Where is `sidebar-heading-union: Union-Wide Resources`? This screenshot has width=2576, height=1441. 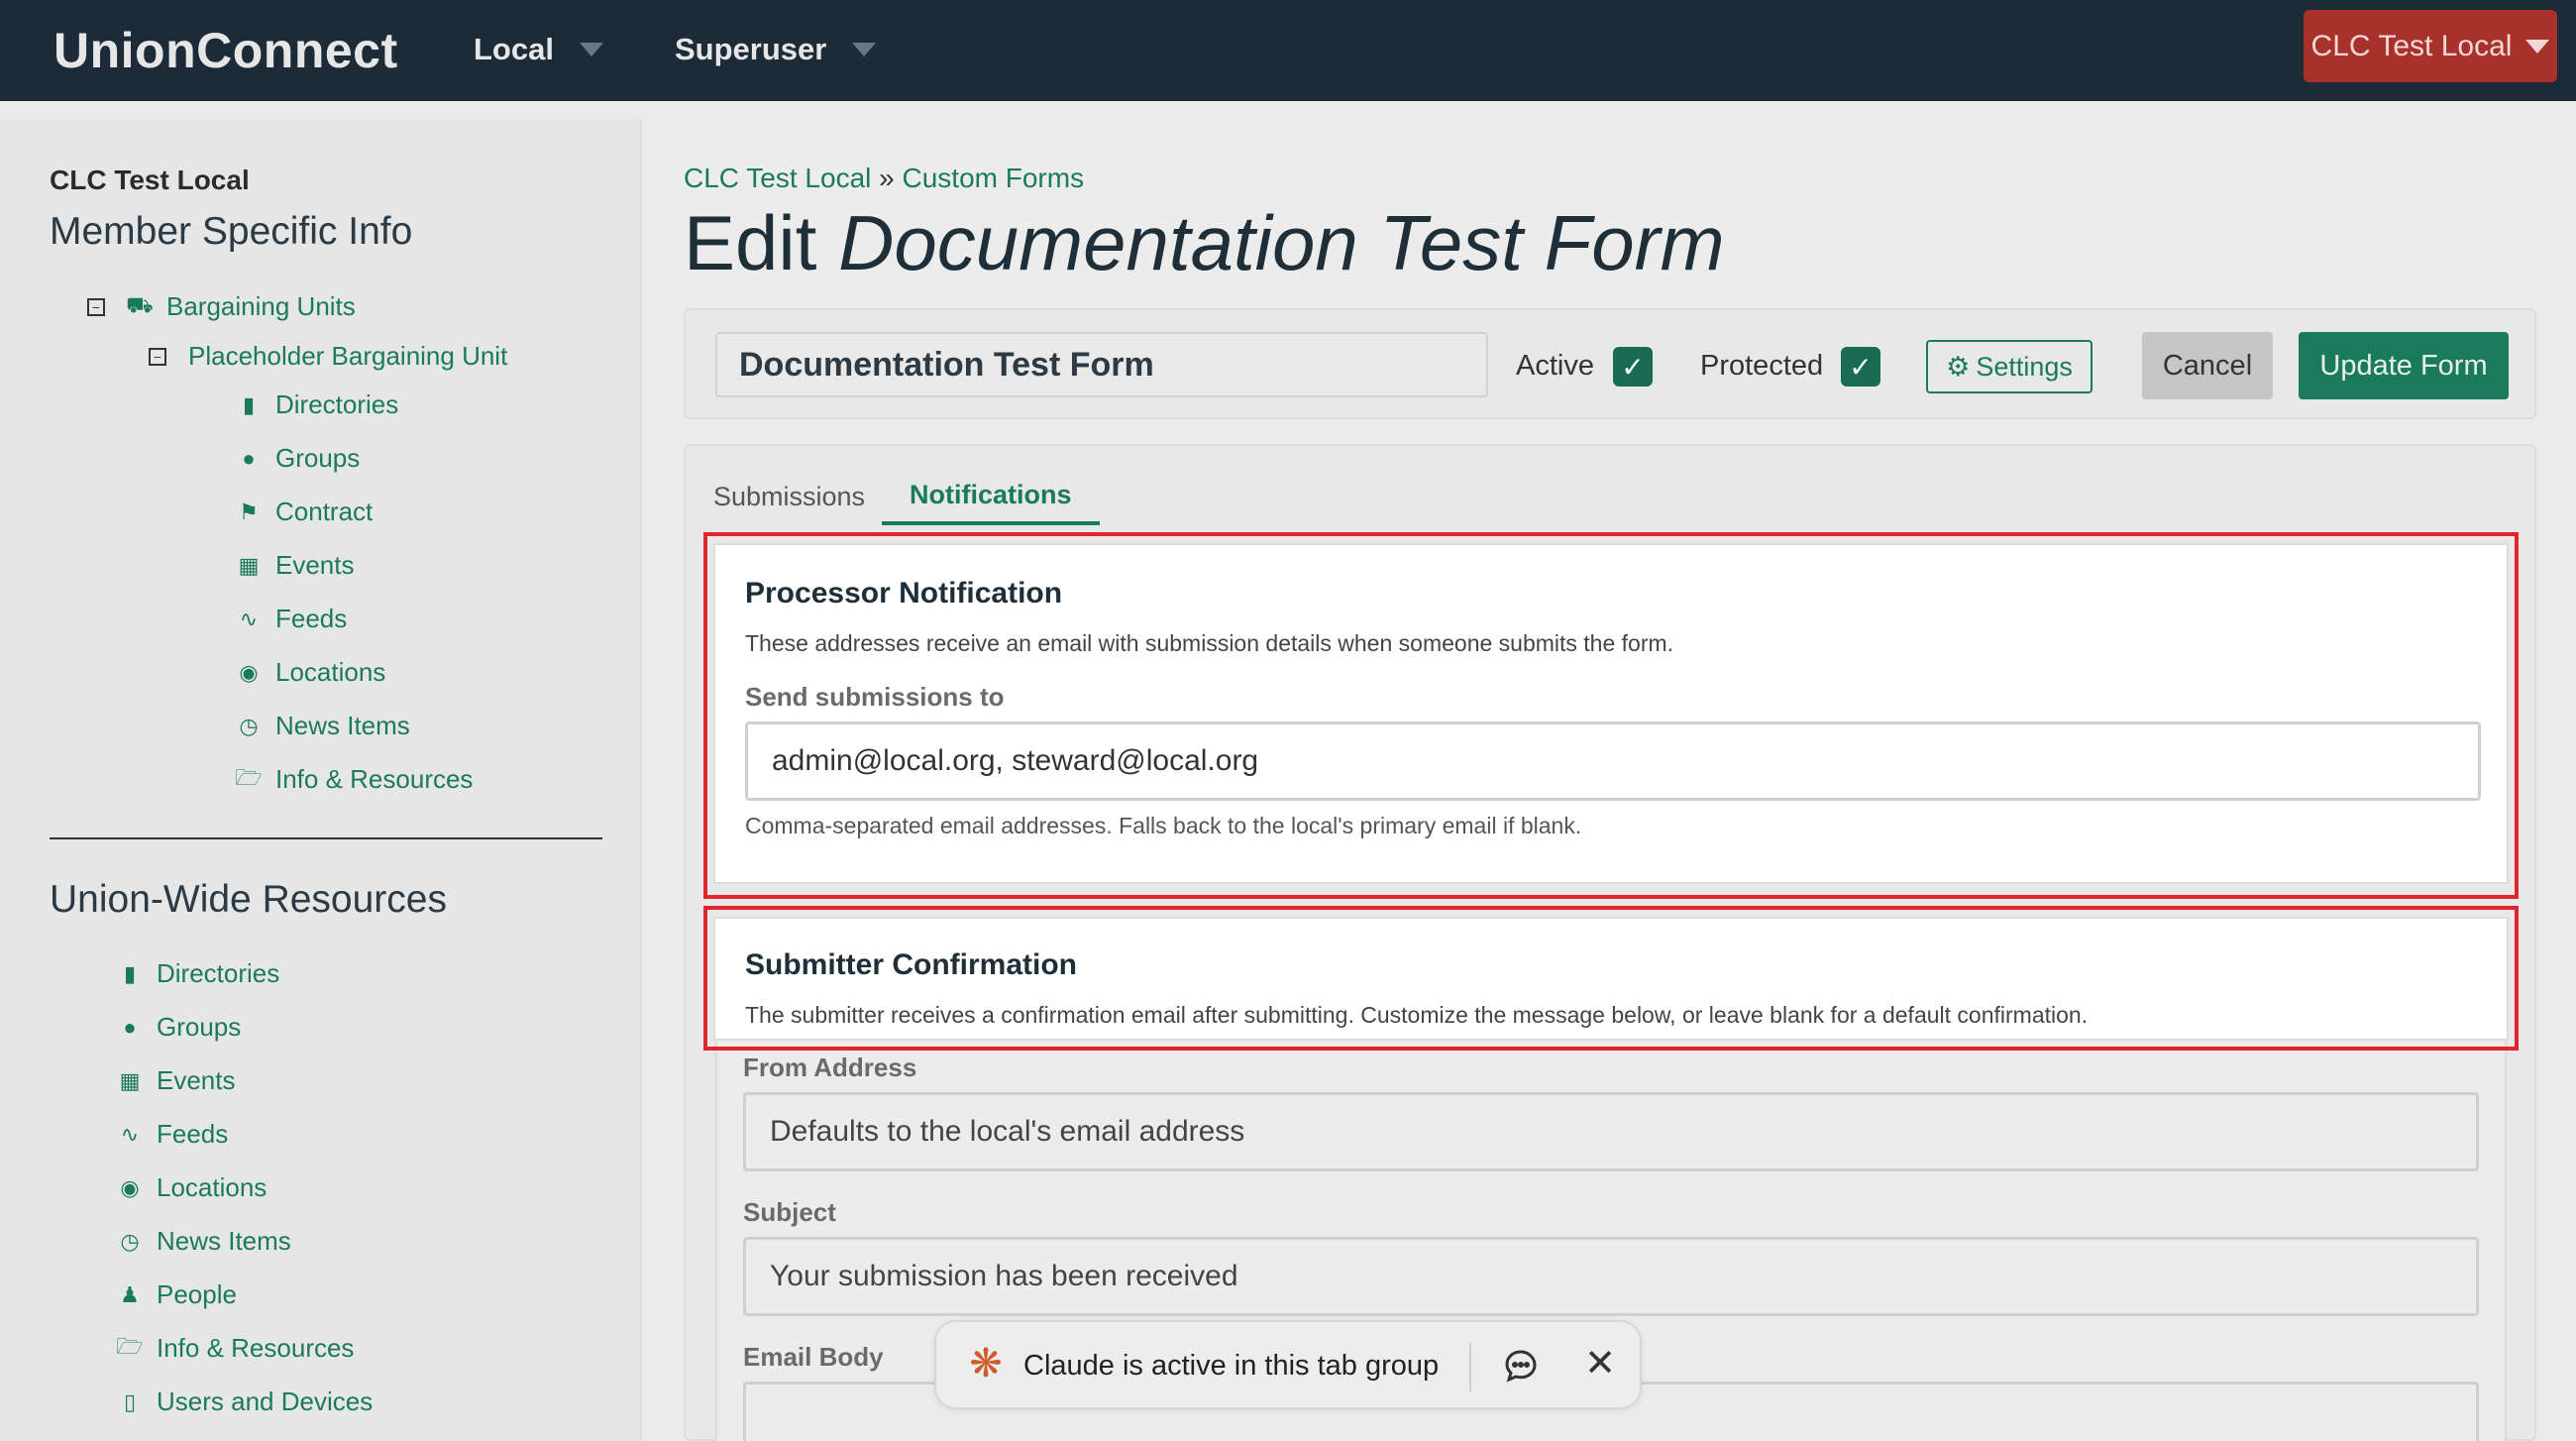
sidebar-heading-union: Union-Wide Resources is located at coordinates (249, 899).